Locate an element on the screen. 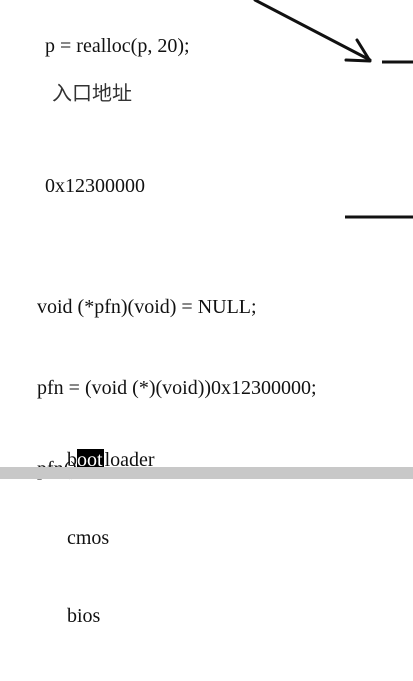  boot-list: boot loader cmos bios is located at coordinates (111, 538).